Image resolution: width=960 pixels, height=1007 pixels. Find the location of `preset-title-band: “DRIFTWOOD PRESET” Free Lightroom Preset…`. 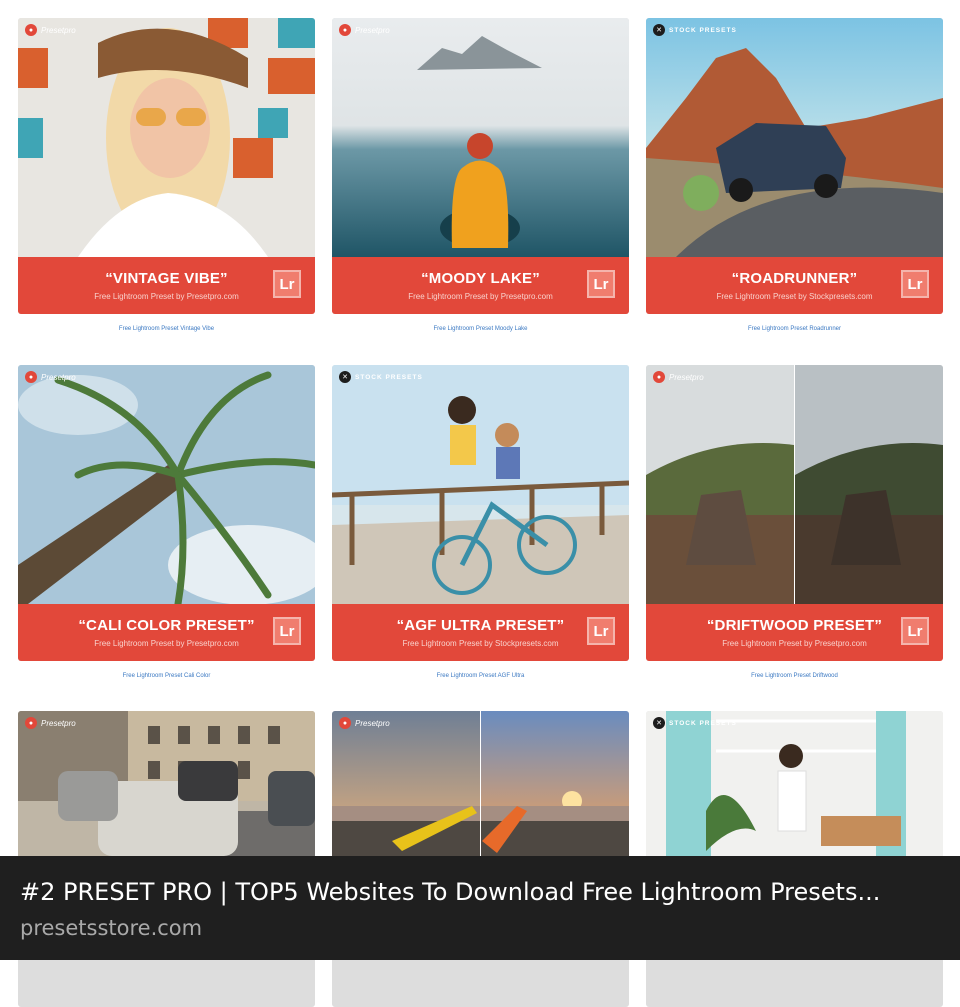

preset-title-band: “DRIFTWOOD PRESET” Free Lightroom Preset… is located at coordinates (794, 632).